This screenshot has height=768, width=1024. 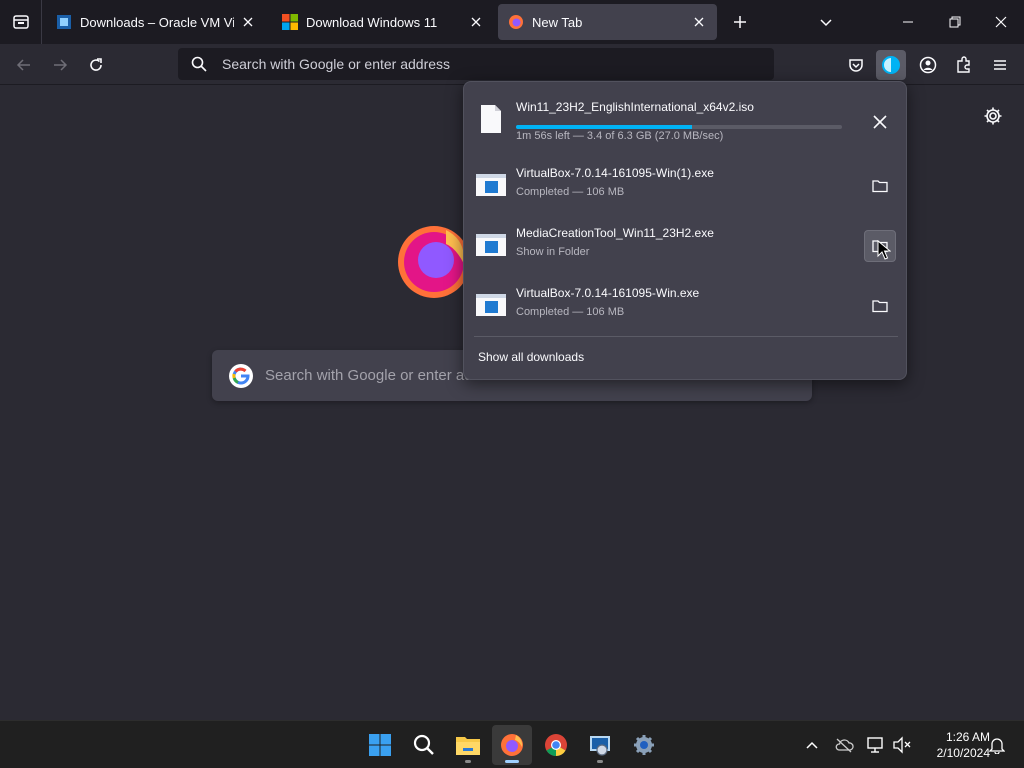 I want to click on tab-download-windows-11: Download Windows 11, so click(x=383, y=22).